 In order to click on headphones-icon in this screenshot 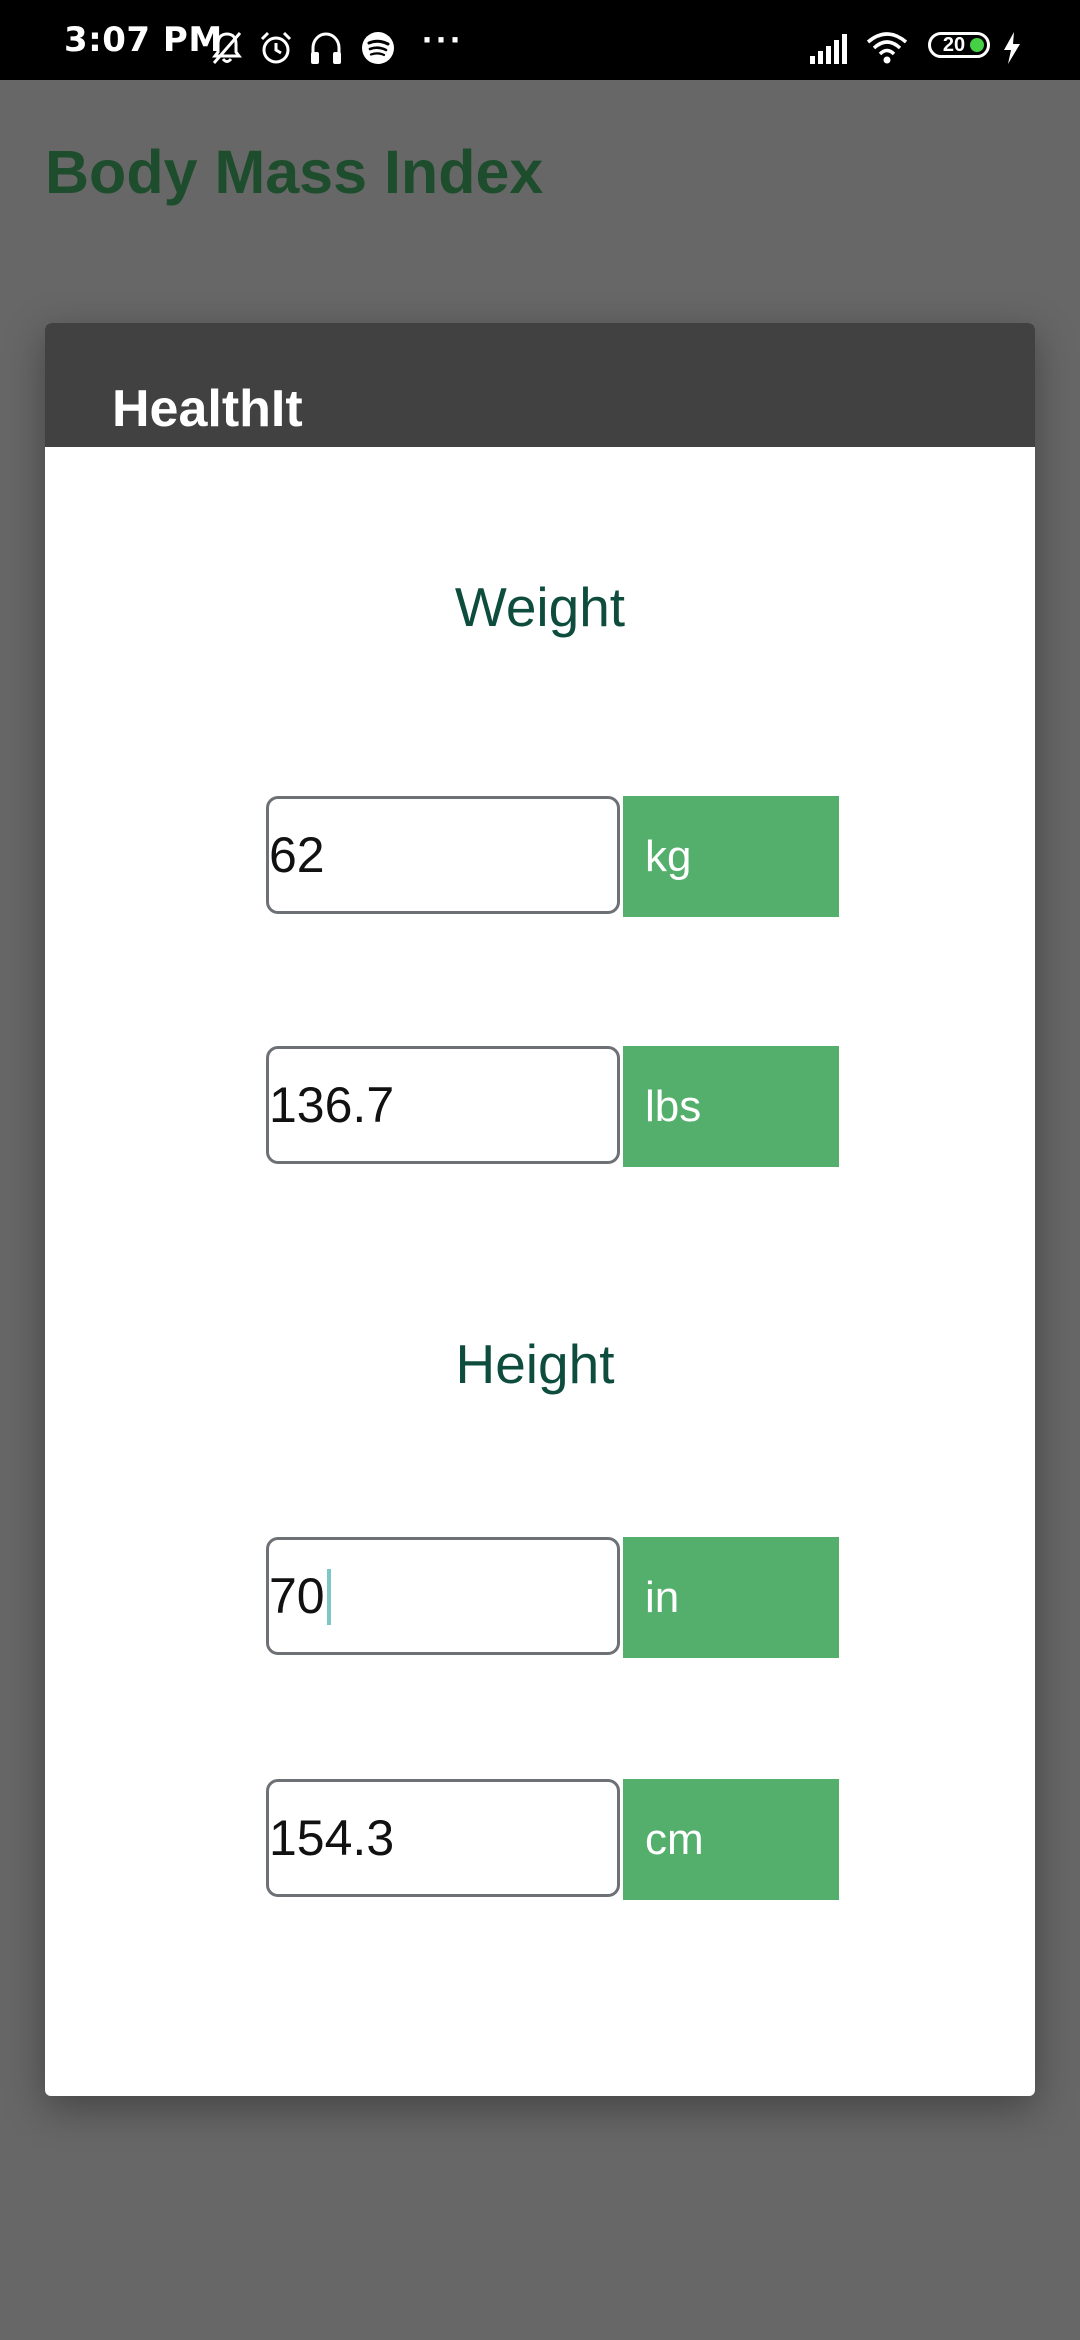, I will do `click(326, 48)`.